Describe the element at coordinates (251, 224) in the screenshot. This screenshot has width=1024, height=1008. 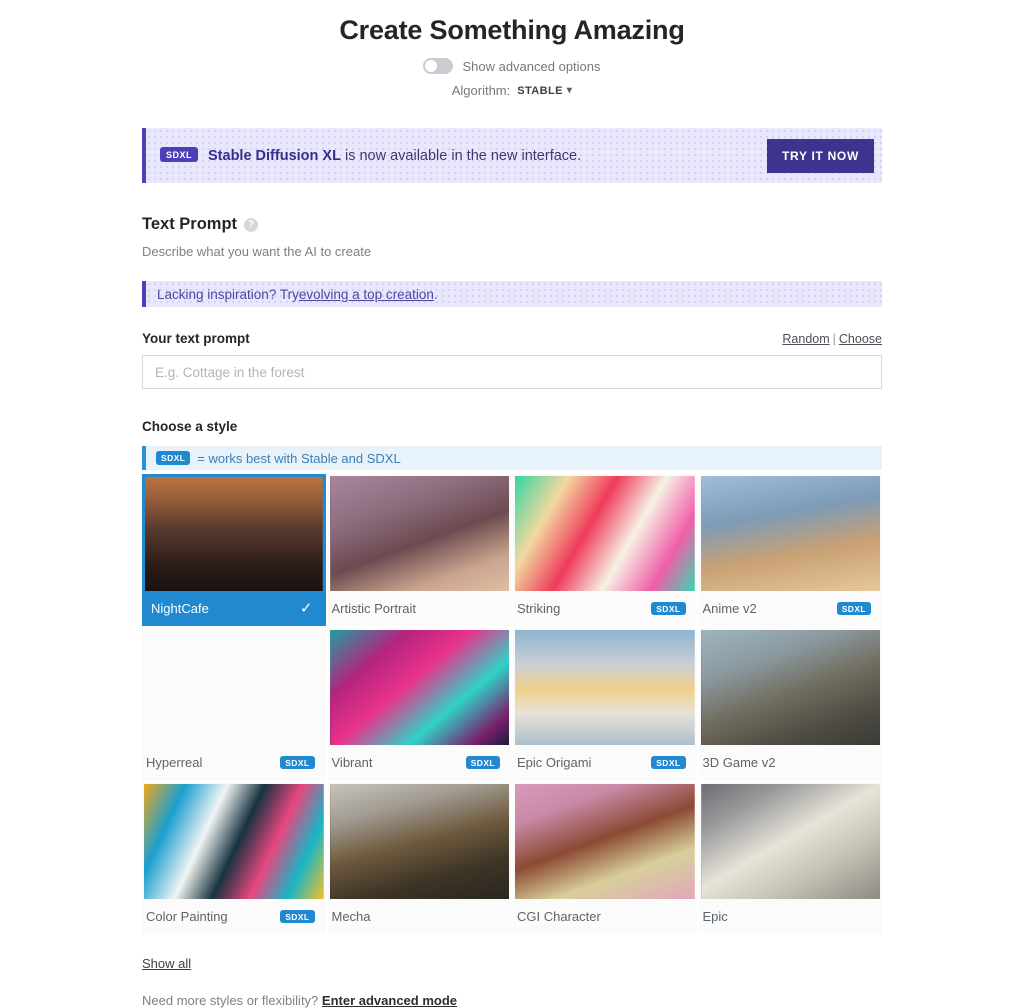
I see `help-icon: ?` at that location.